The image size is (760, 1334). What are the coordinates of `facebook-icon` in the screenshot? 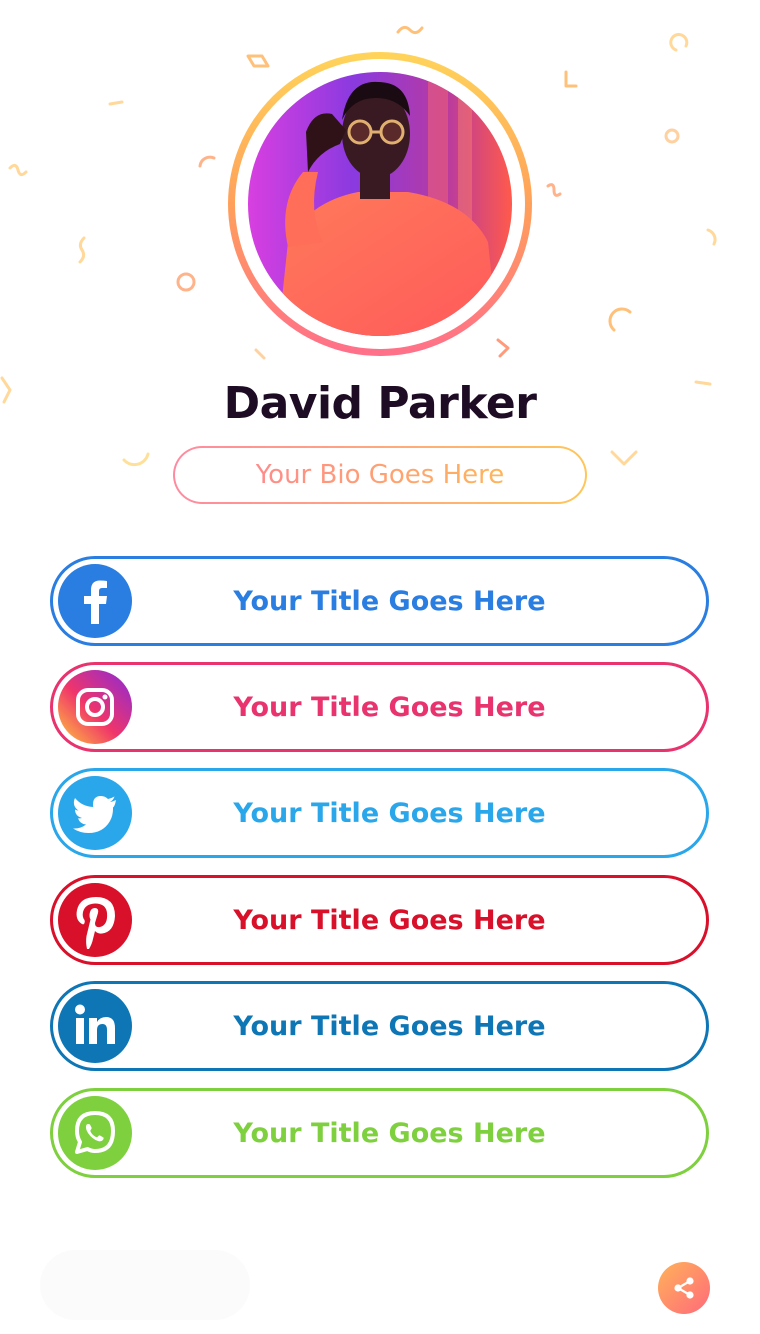 It's located at (95, 601).